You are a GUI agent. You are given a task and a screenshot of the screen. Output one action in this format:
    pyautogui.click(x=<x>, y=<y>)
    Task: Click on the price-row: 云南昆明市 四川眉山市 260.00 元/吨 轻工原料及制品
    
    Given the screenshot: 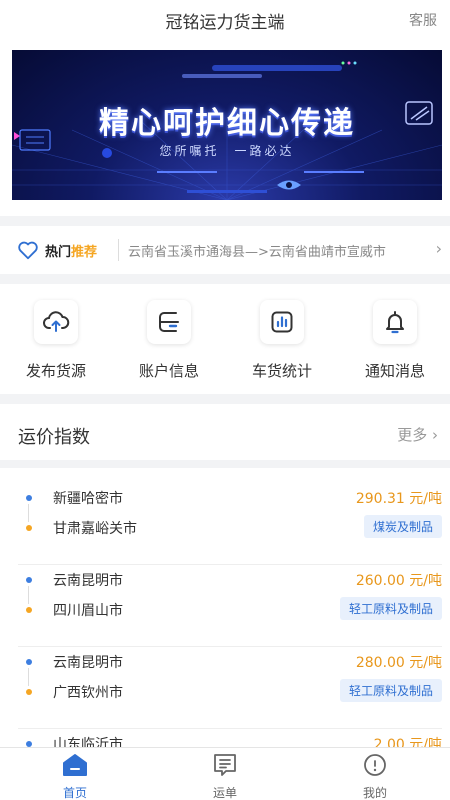 What is the action you would take?
    pyautogui.click(x=225, y=606)
    